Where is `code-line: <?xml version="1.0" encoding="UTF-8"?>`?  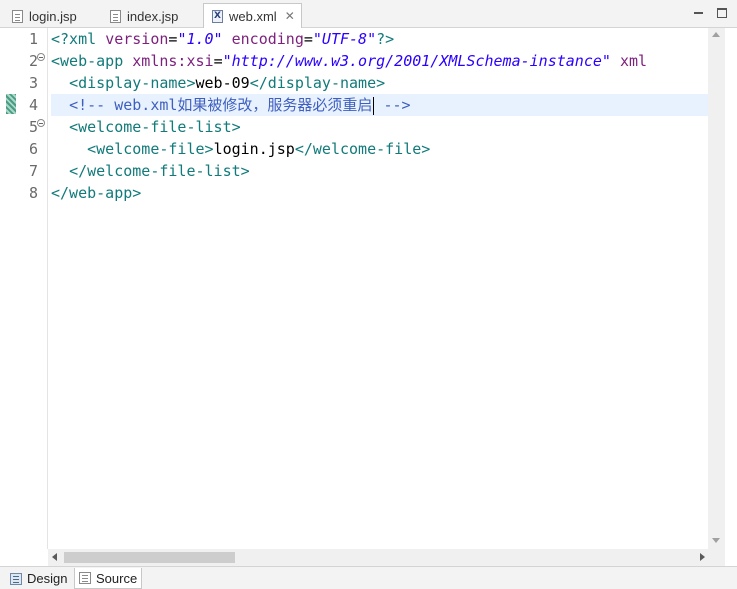
code-line: <?xml version="1.0" encoding="UTF-8"?> is located at coordinates (222, 39).